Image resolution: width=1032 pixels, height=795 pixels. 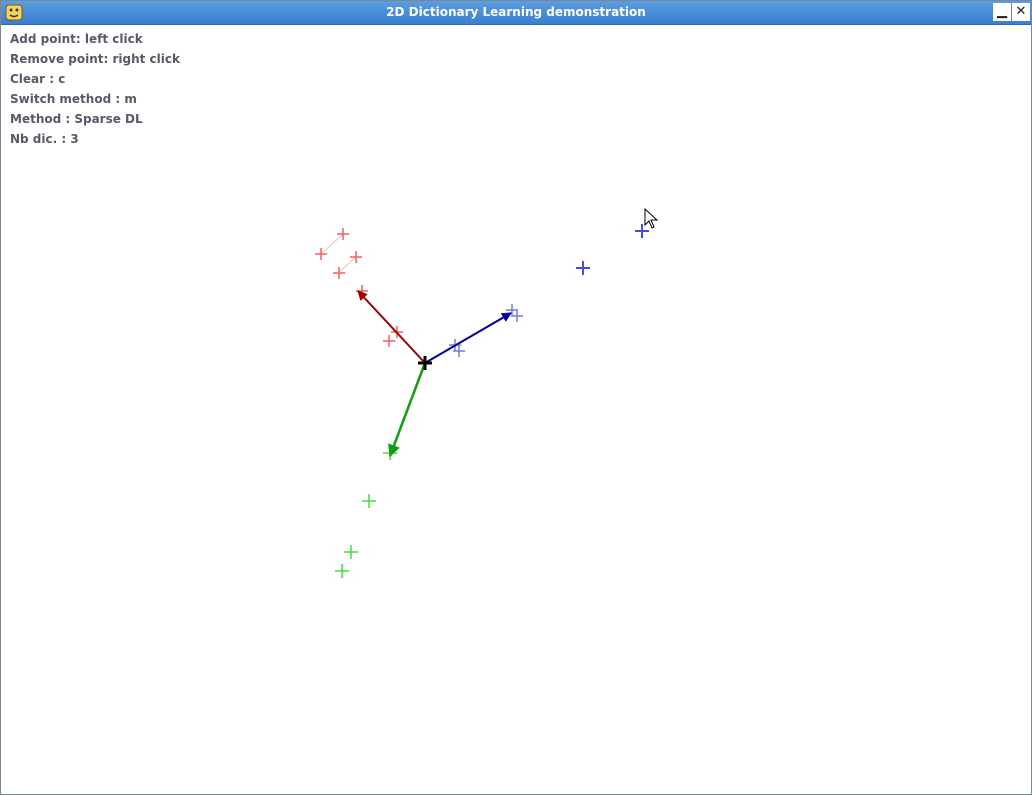 What do you see at coordinates (73, 99) in the screenshot?
I see `switch-method-hint: Switch method : m` at bounding box center [73, 99].